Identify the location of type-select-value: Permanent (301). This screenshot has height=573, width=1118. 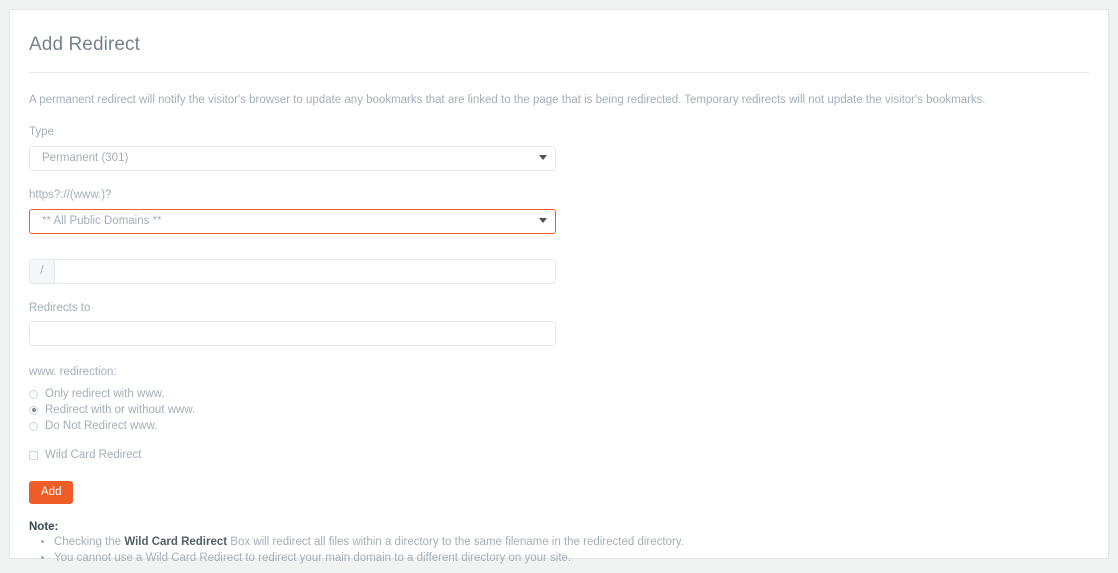
(292, 158).